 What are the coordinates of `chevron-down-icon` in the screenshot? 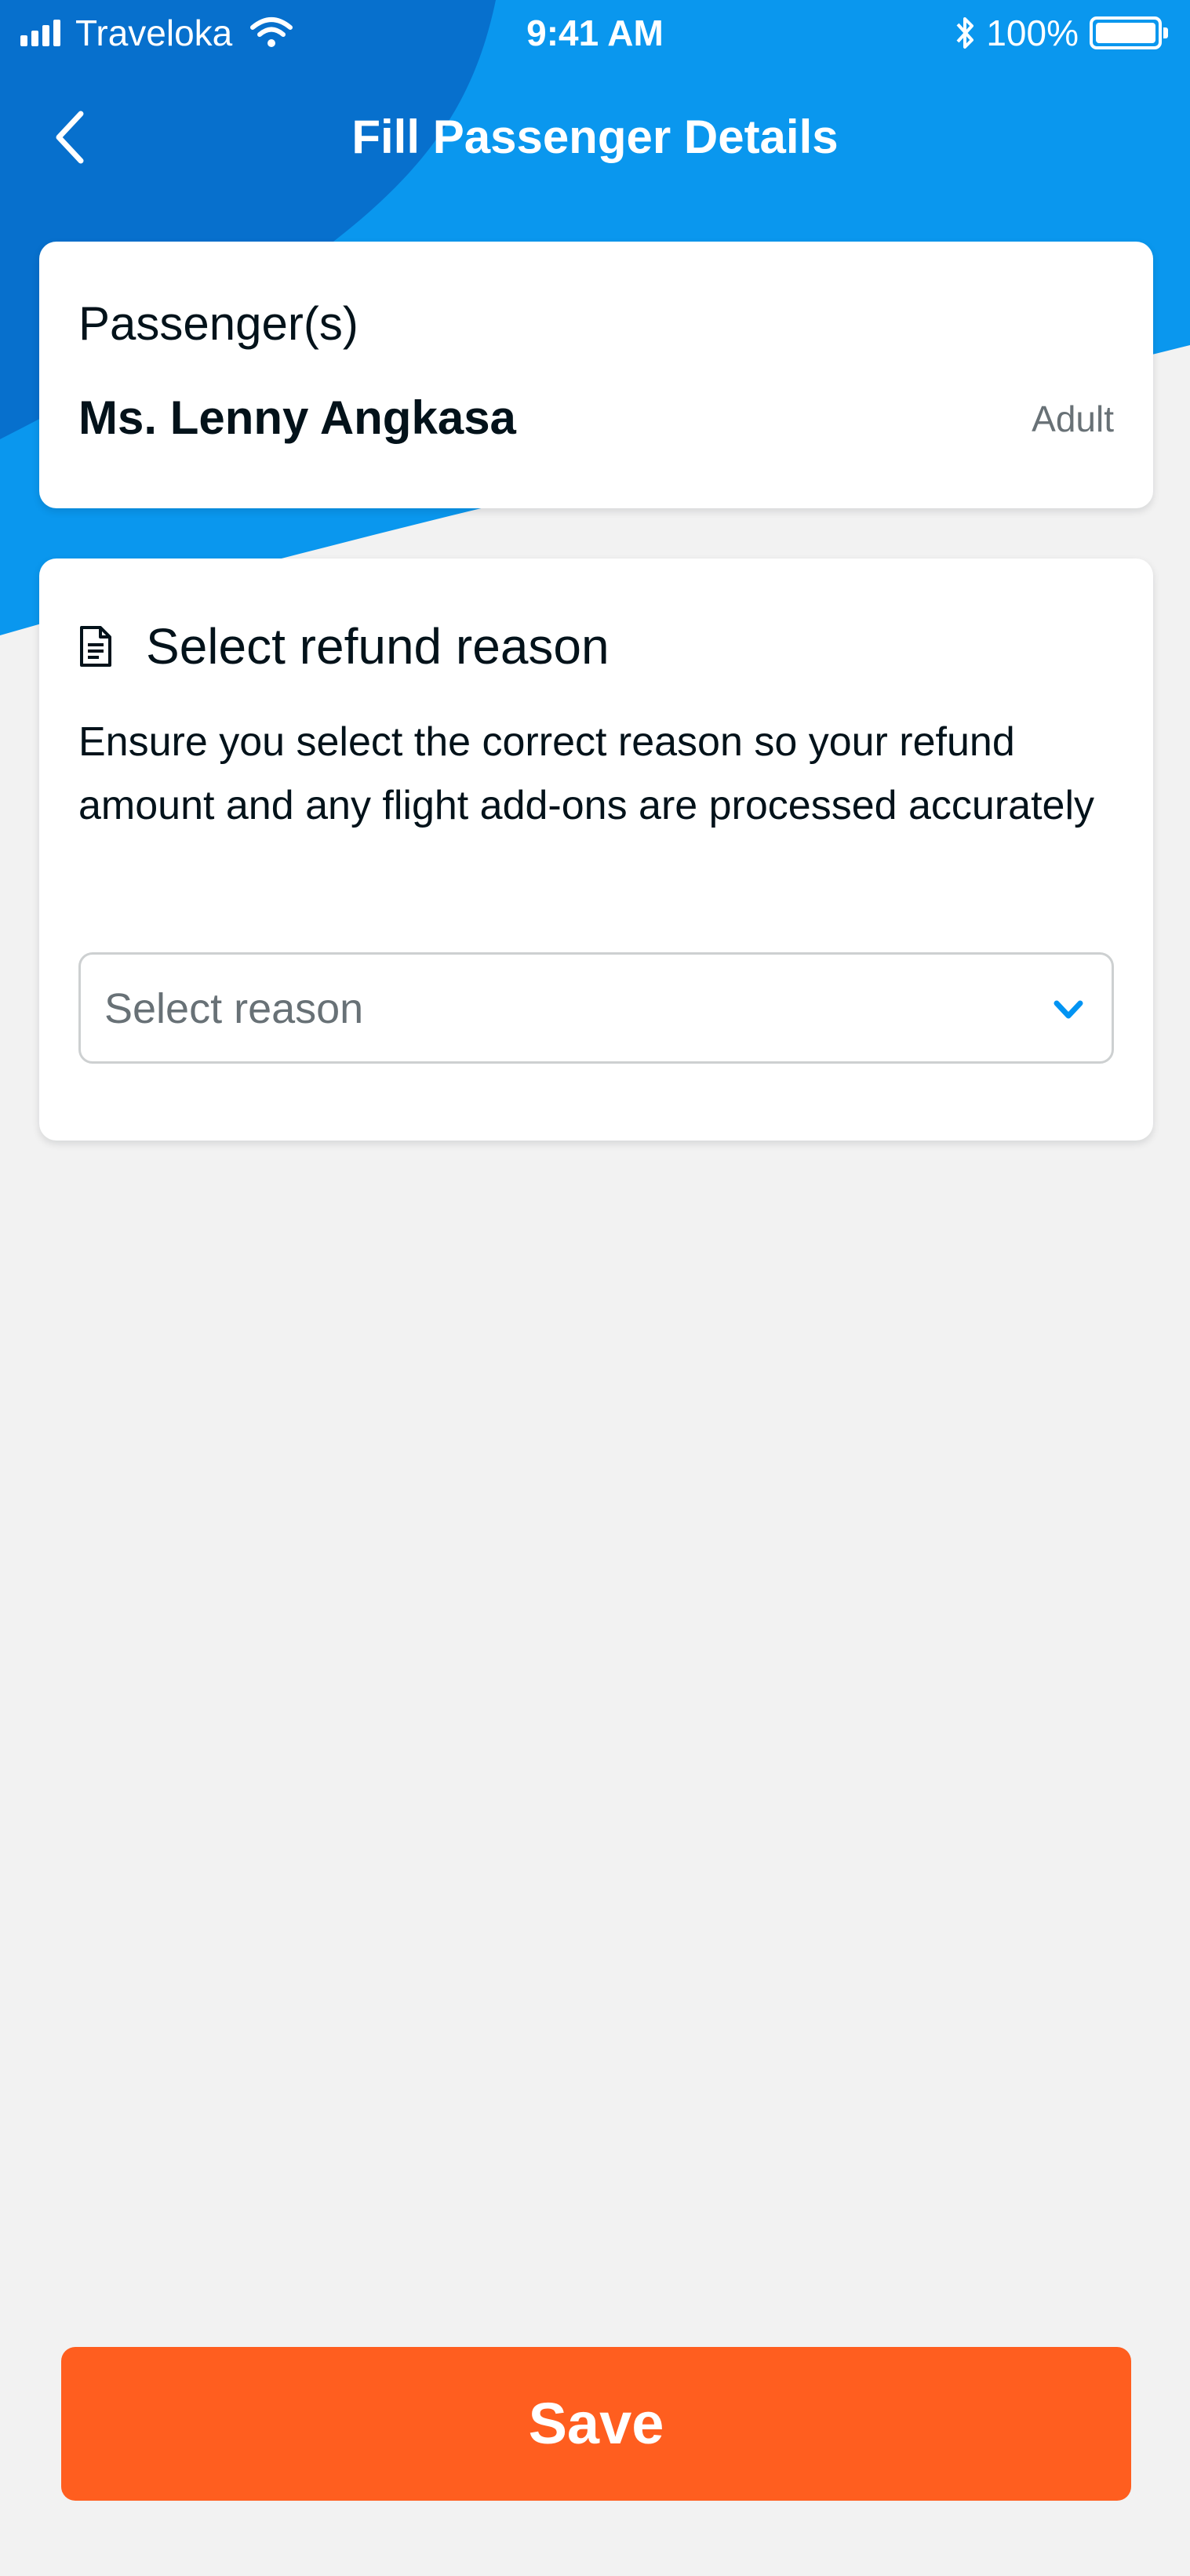 It's located at (1068, 1010).